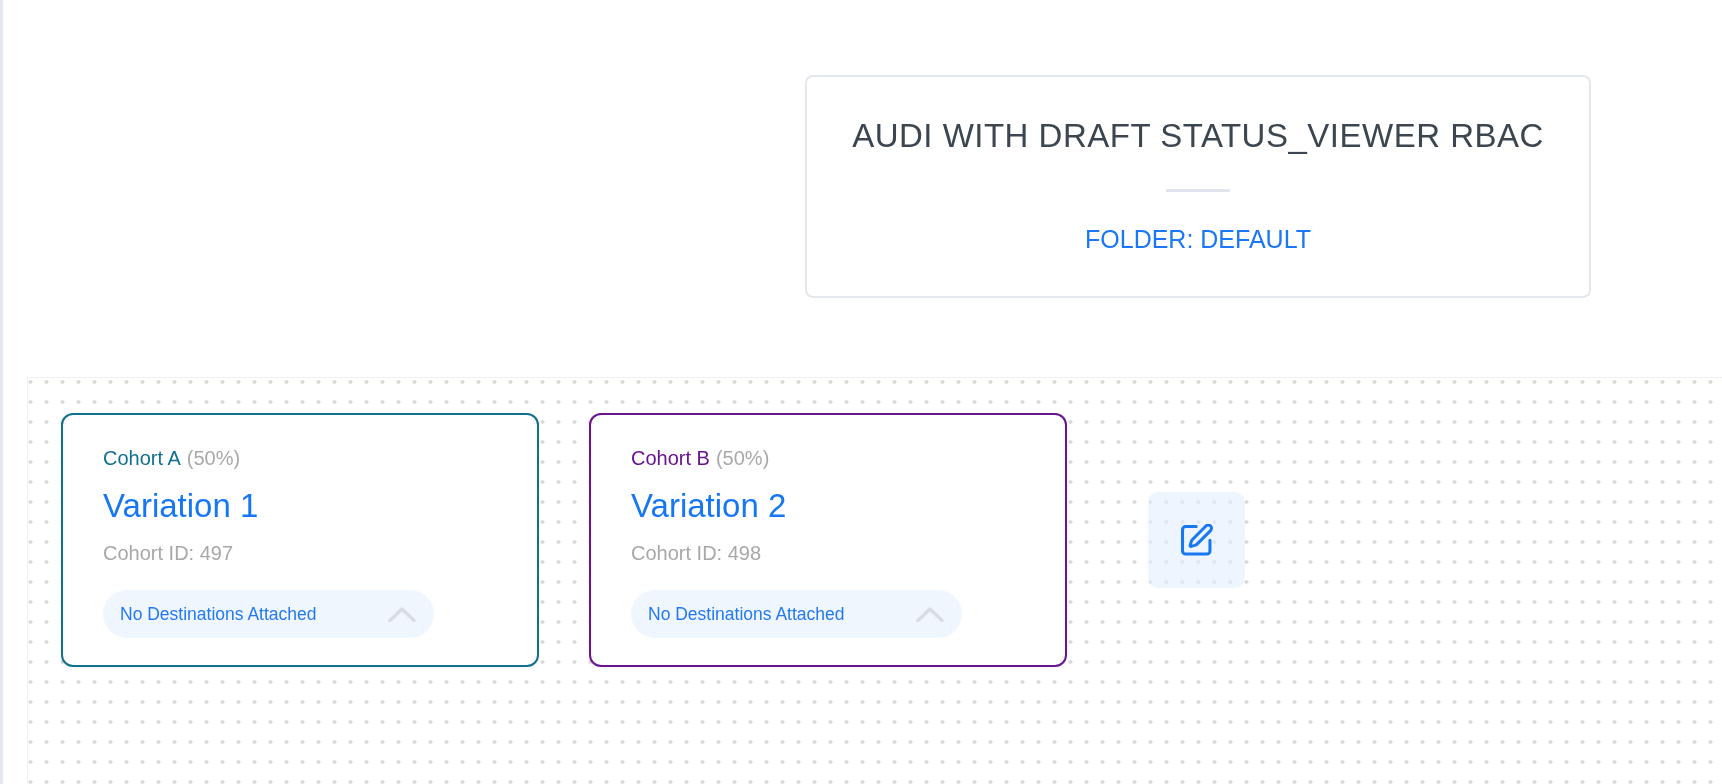  I want to click on edit-button, so click(1196, 540).